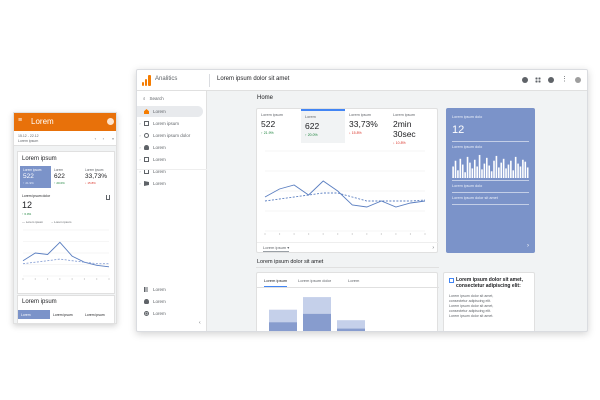  Describe the element at coordinates (323, 126) in the screenshot. I see `metric-tab-1: Lorem 622 ↑ 20.0%` at that location.